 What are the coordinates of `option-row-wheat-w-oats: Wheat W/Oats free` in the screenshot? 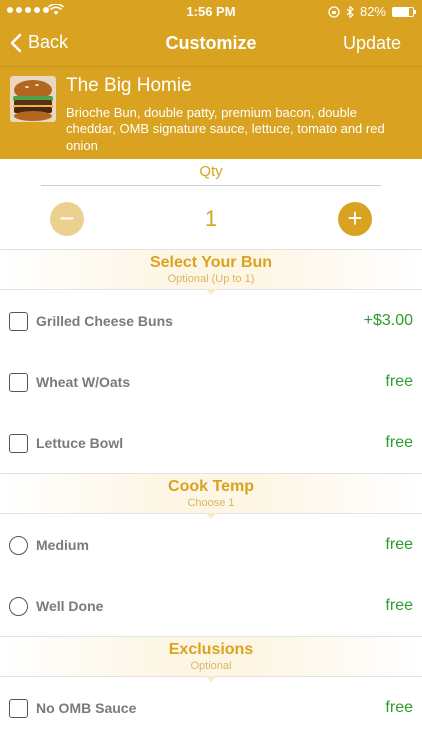 It's located at (211, 382).